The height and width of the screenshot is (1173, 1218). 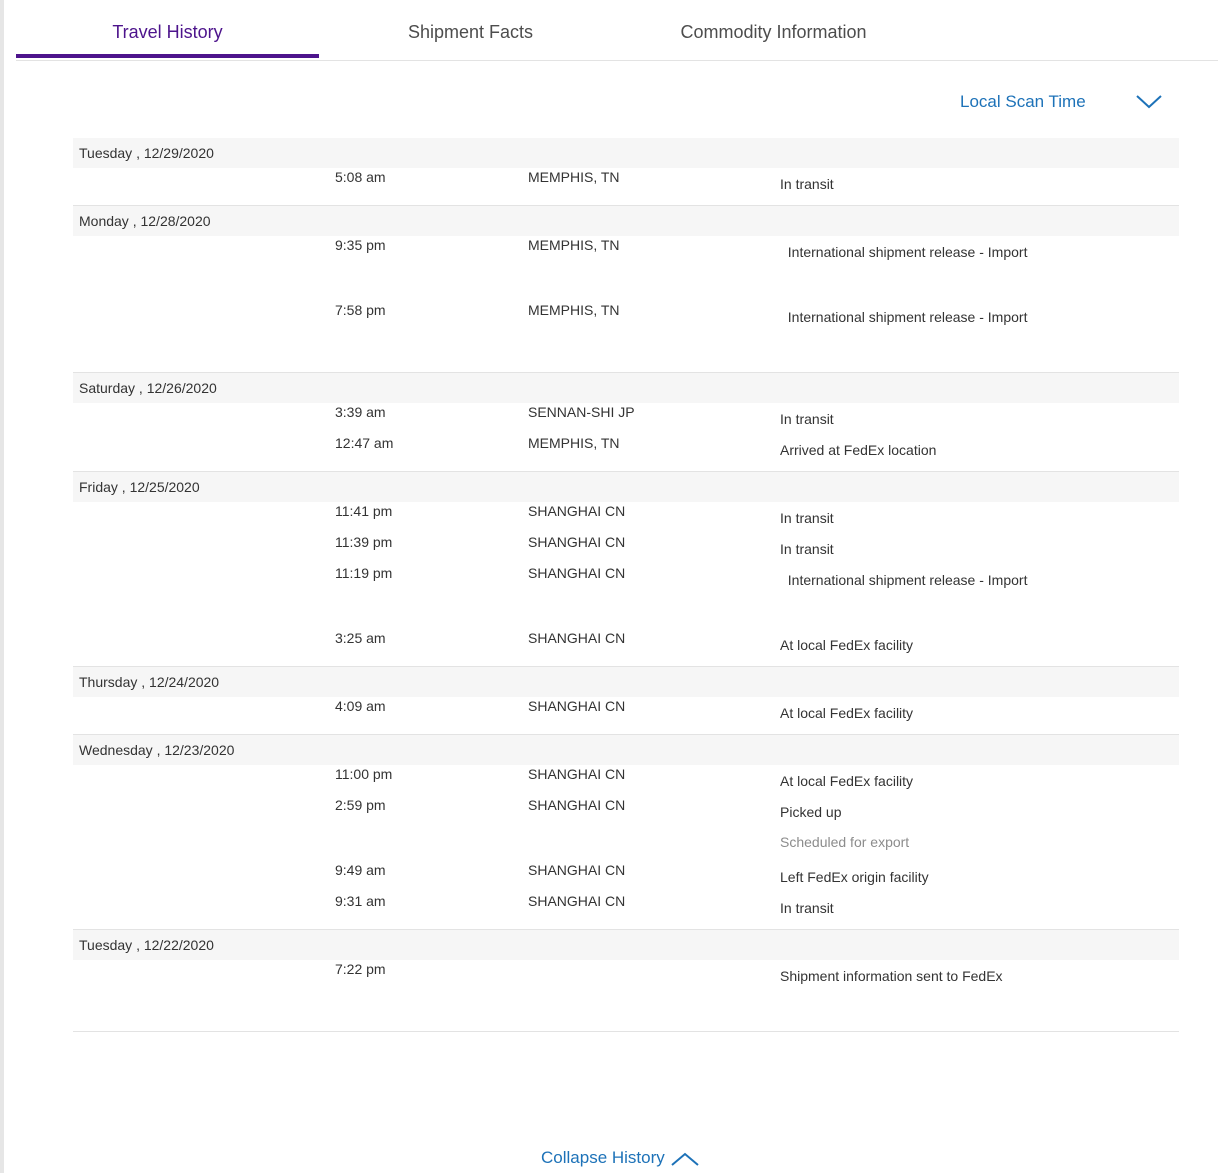 I want to click on scan-status: Arrived at FedEx location, so click(x=910, y=446).